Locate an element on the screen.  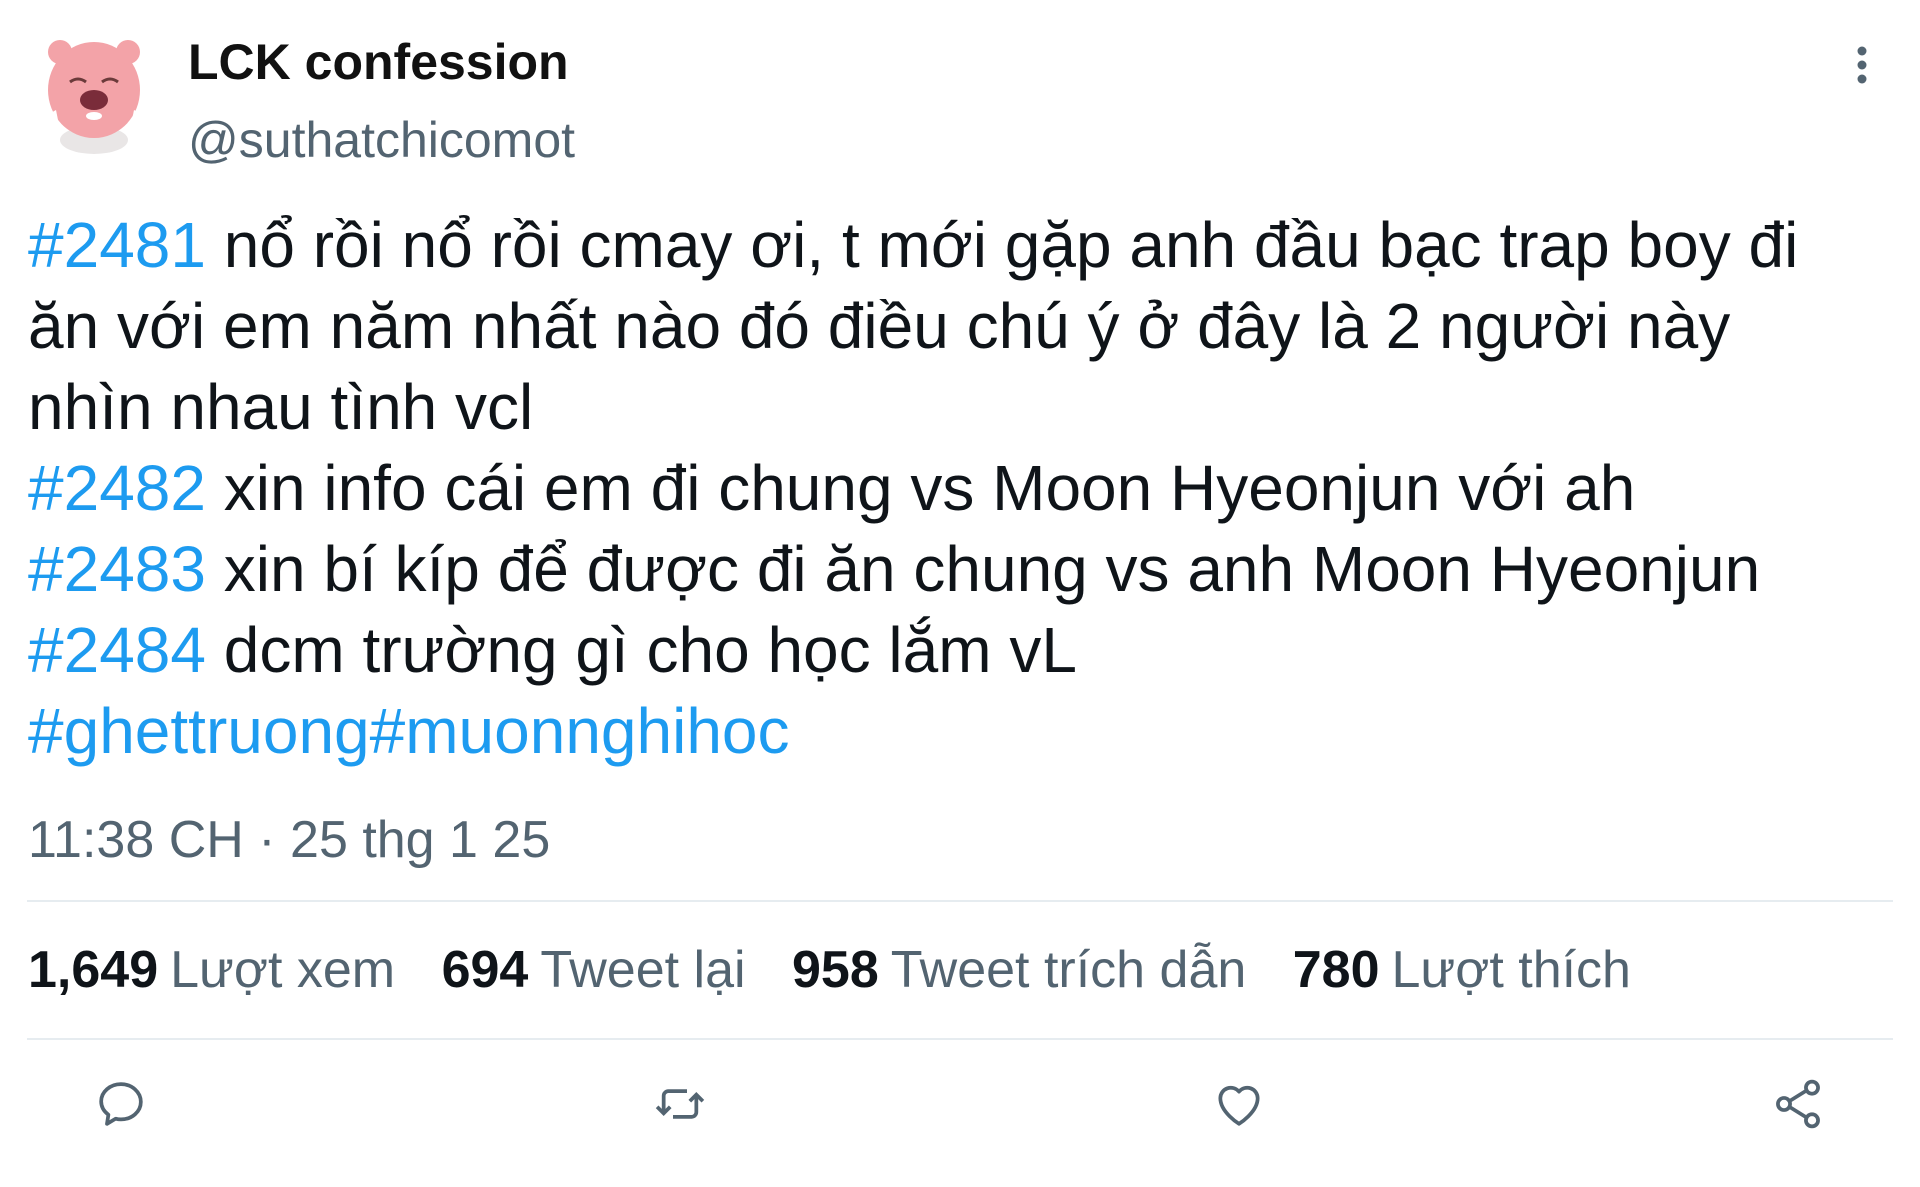
like-button is located at coordinates (1239, 1104).